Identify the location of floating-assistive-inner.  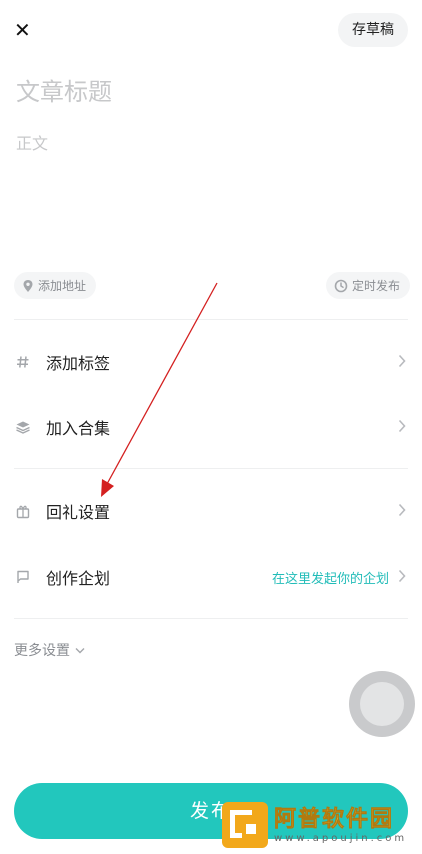
(382, 704).